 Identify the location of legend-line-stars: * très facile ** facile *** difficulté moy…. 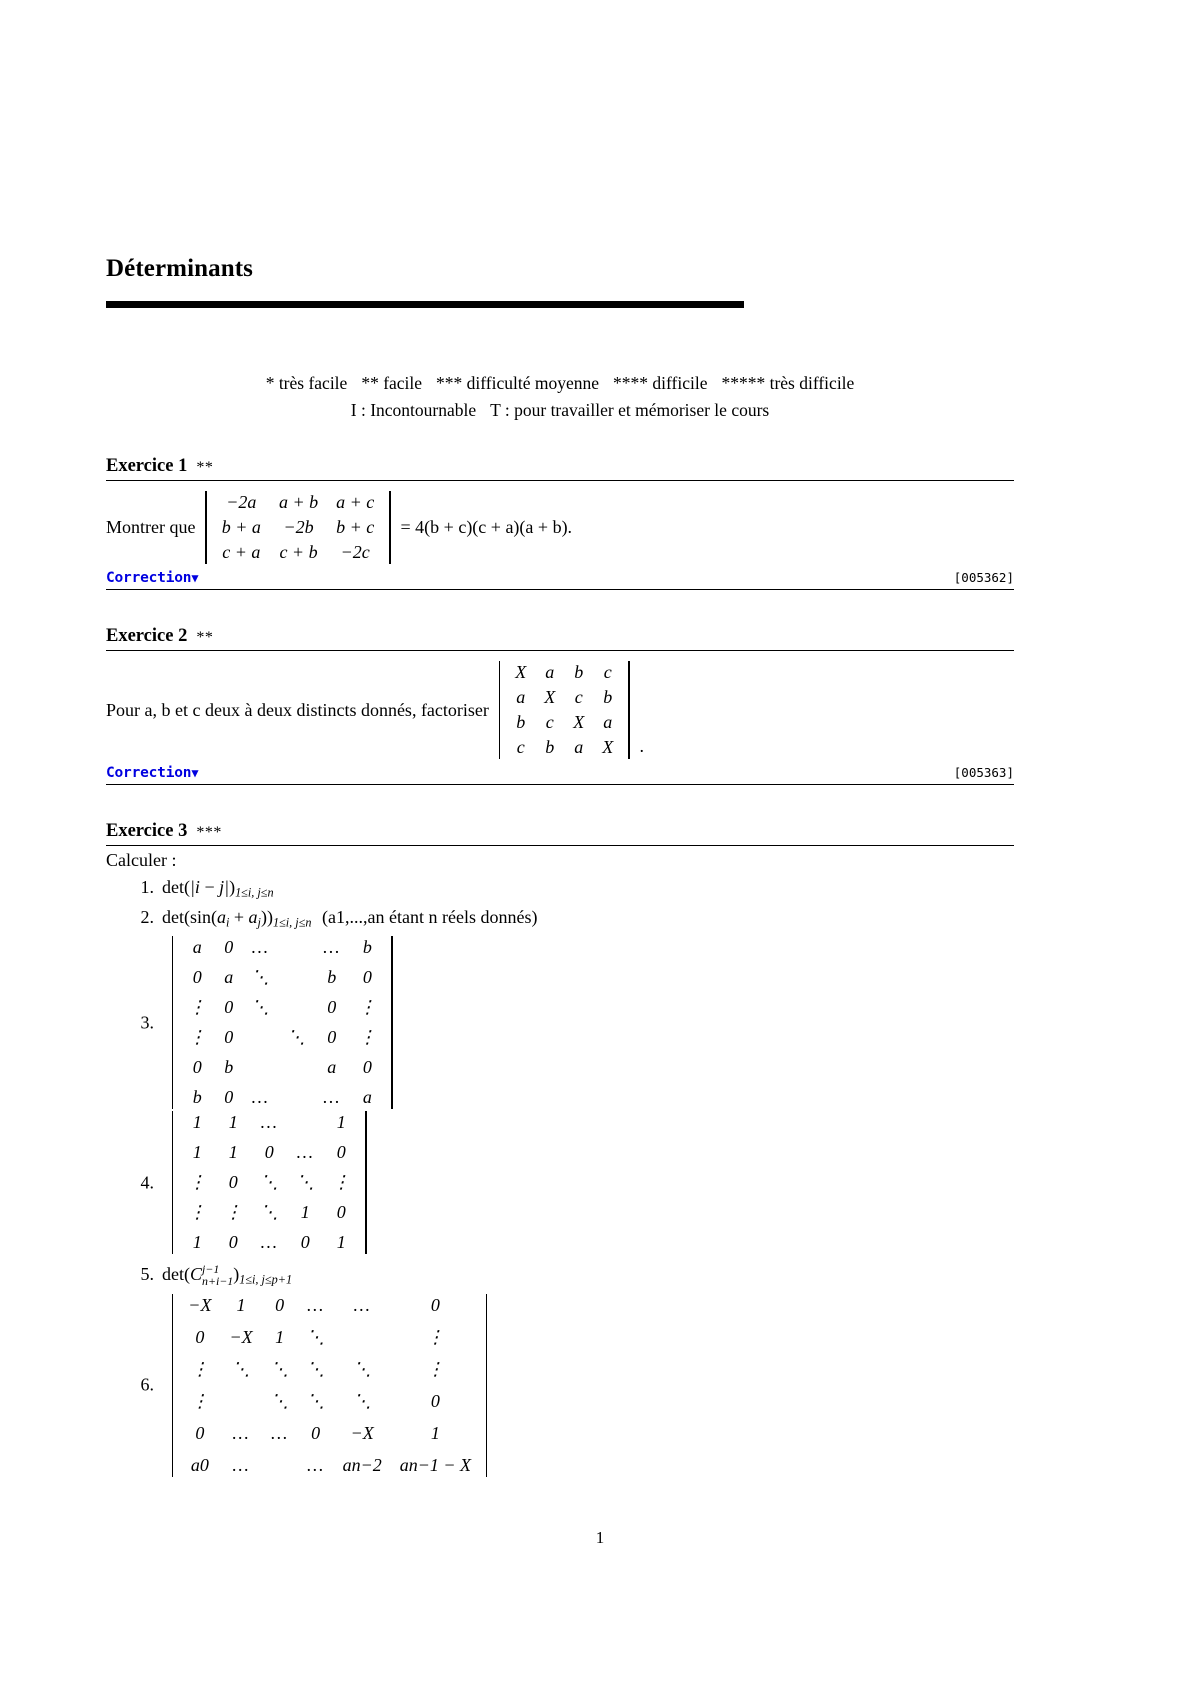
(560, 383).